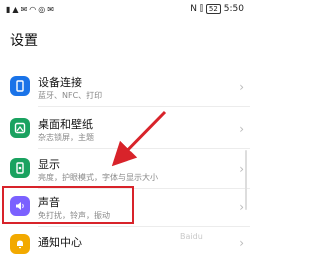  I want to click on settings-item-title: 设备连接, so click(60, 82).